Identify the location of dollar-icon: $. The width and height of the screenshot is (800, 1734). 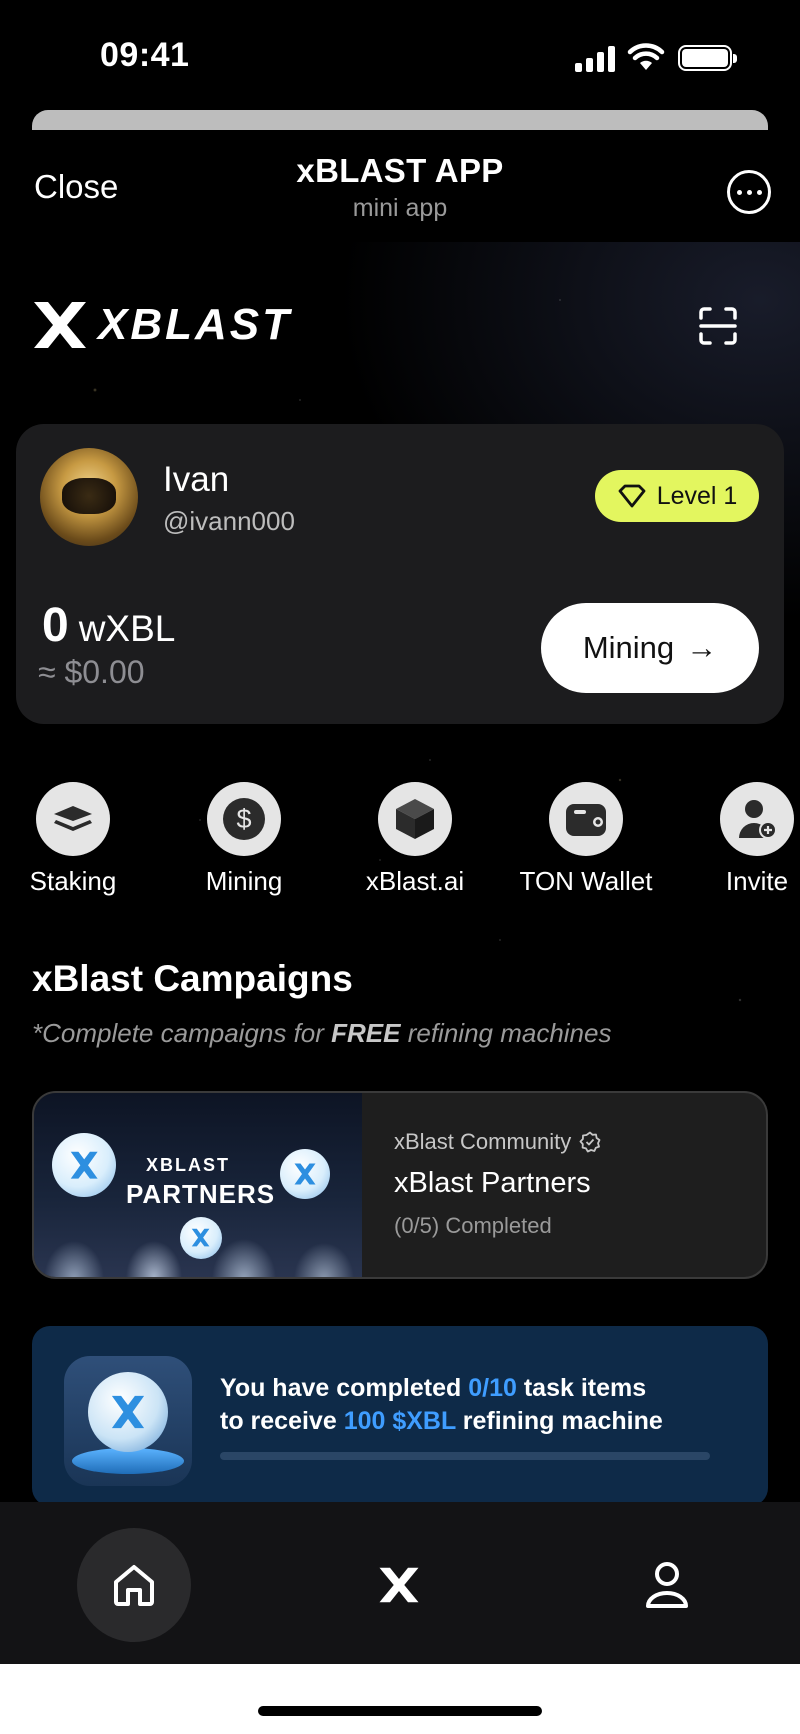
(244, 819).